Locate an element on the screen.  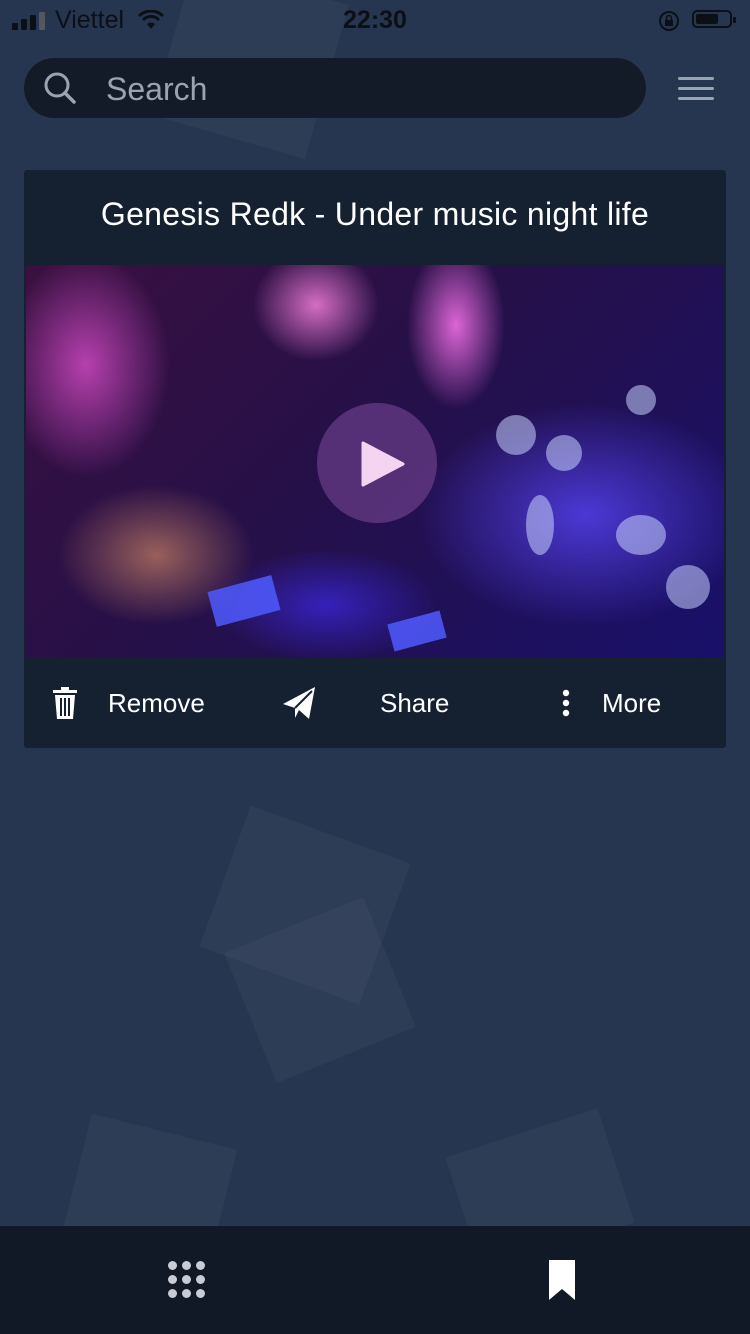
card-actions: Remove Share More is located at coordinates (375, 703).